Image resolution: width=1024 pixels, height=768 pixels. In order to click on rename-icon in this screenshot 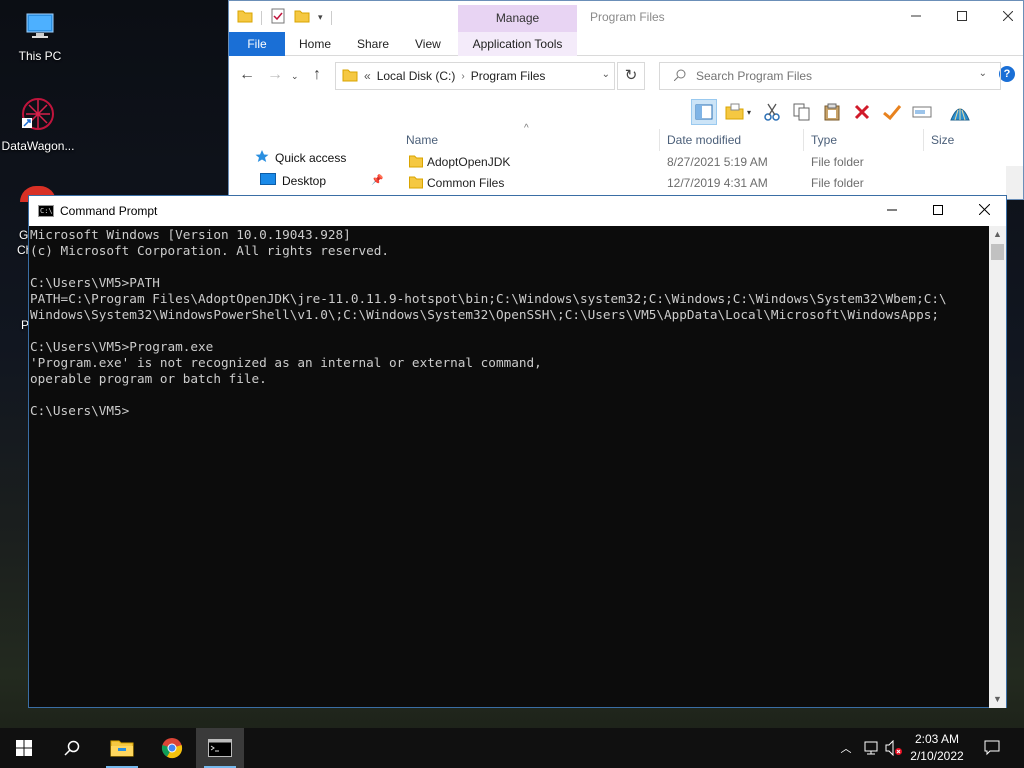, I will do `click(922, 112)`.